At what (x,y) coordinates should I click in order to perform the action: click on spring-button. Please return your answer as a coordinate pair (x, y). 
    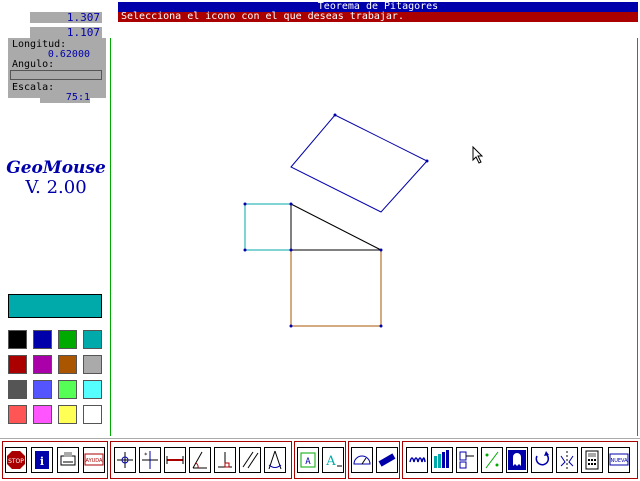
    Looking at the image, I should click on (417, 460).